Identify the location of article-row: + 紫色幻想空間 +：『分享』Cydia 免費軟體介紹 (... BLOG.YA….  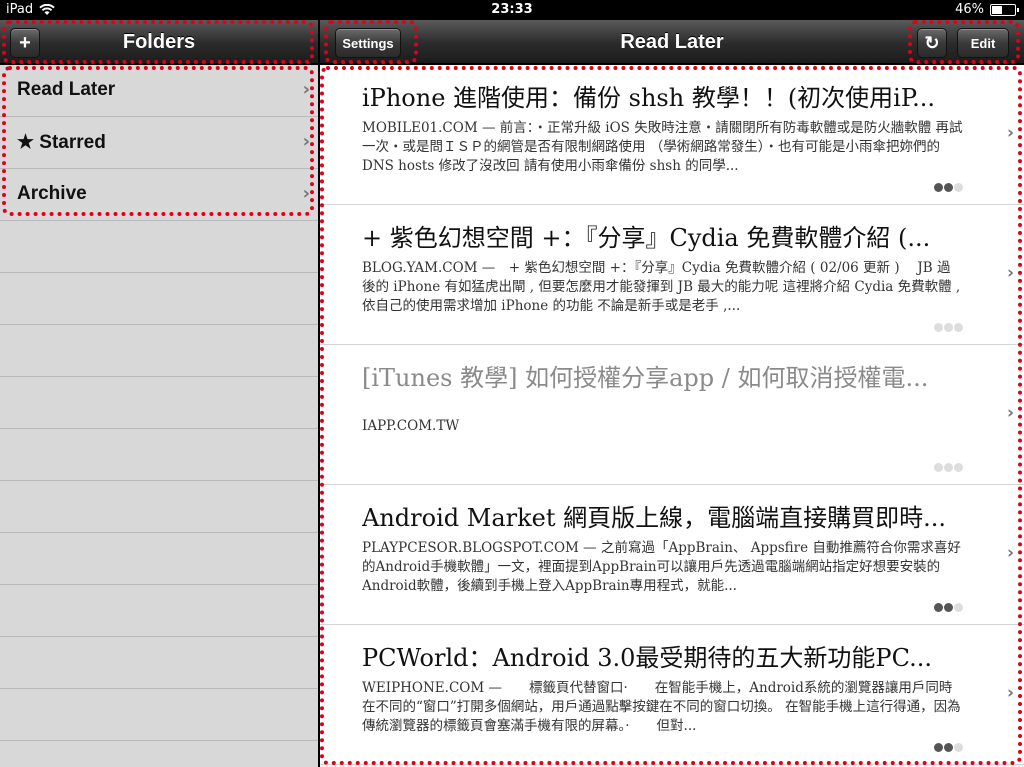
(672, 275).